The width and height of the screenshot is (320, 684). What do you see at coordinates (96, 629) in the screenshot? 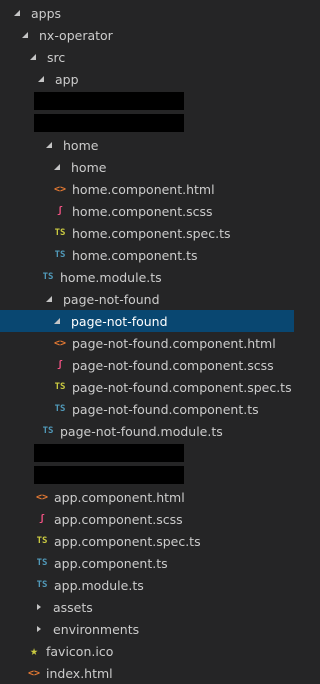
I see `tree-item-label: environments` at bounding box center [96, 629].